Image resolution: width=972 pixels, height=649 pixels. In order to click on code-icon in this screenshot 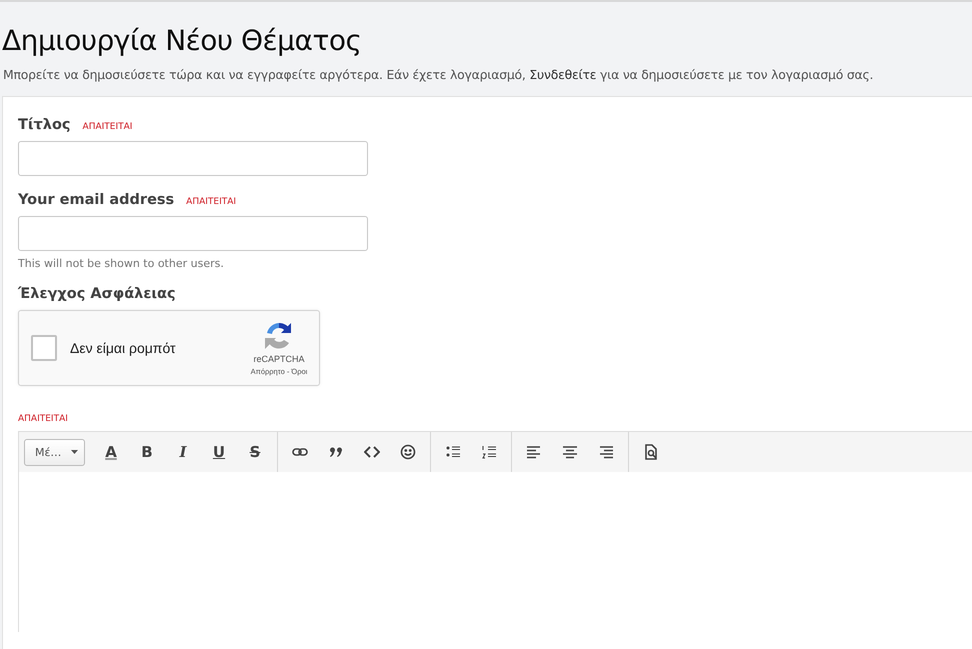, I will do `click(372, 452)`.